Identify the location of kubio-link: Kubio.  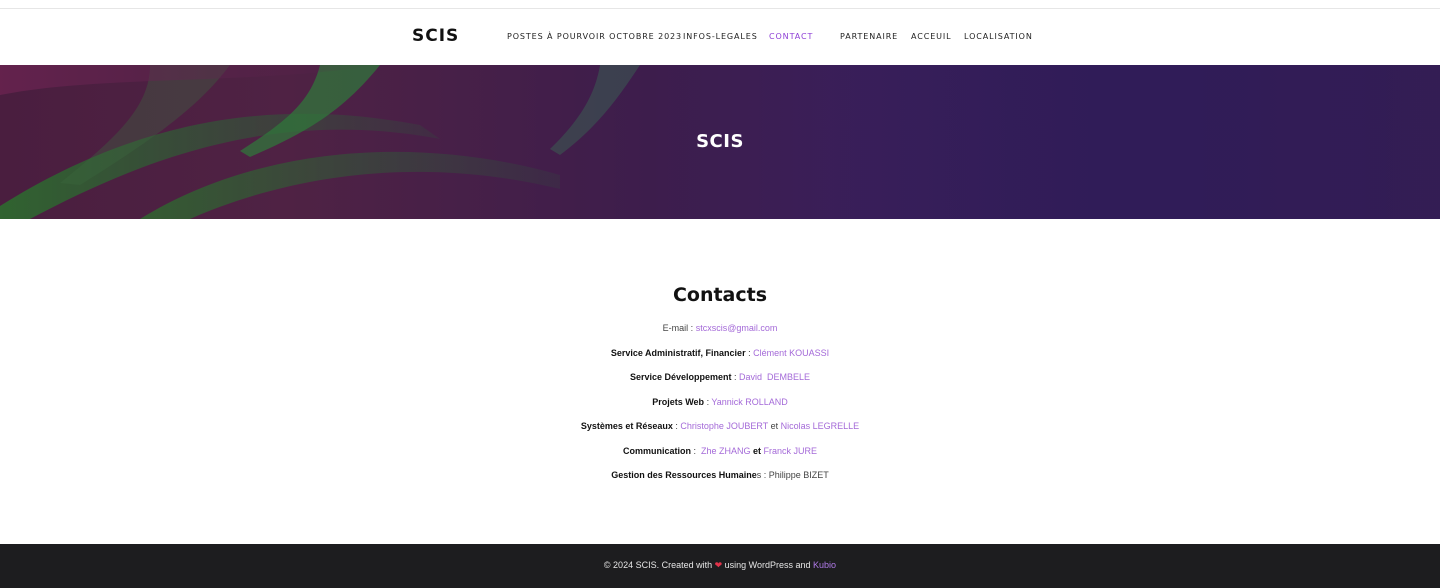
(824, 565).